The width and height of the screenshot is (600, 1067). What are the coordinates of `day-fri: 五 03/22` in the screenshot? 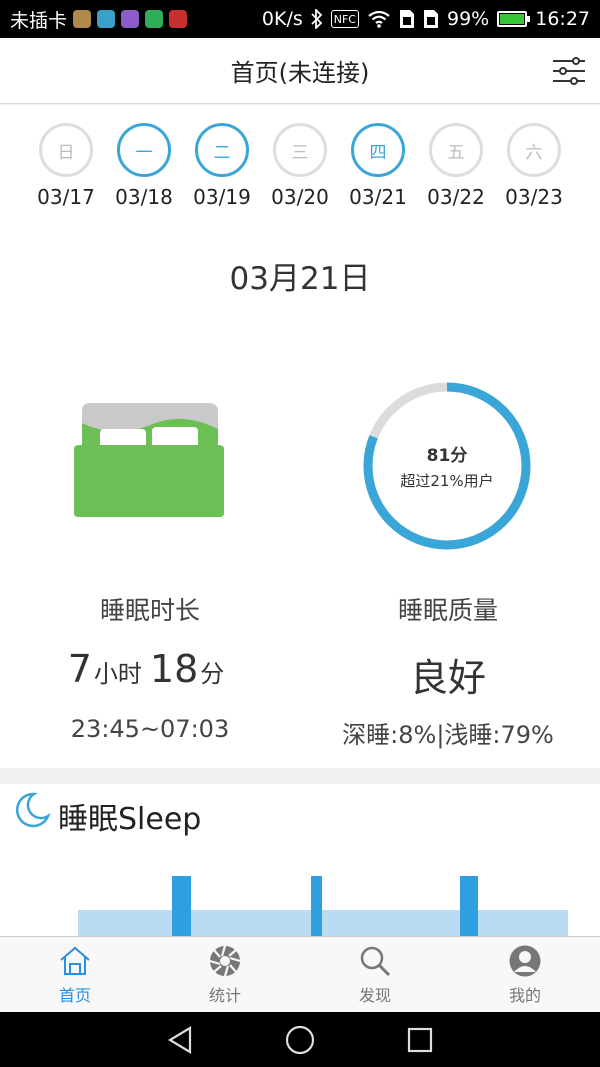 It's located at (456, 166).